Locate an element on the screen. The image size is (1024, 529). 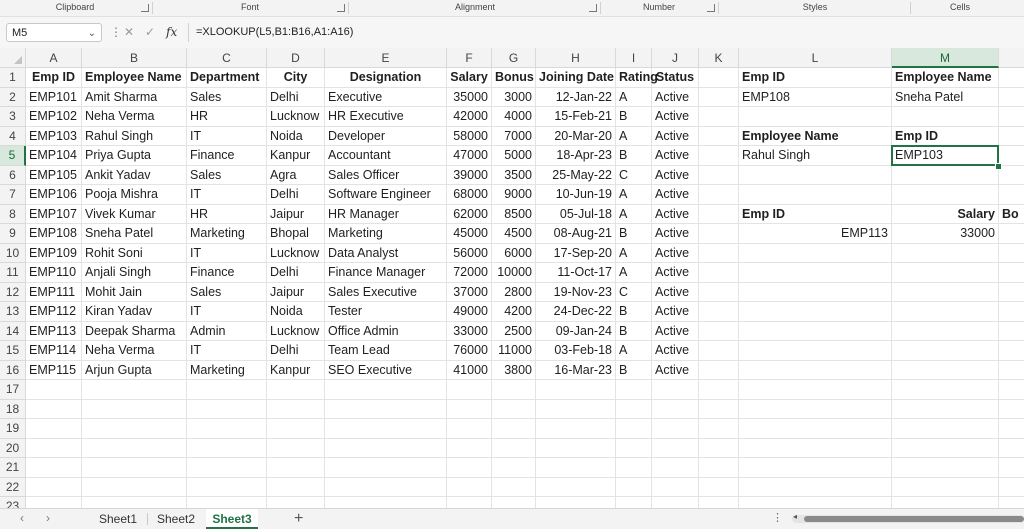
table-cell: 12-Jan-22 is located at coordinates (576, 97).